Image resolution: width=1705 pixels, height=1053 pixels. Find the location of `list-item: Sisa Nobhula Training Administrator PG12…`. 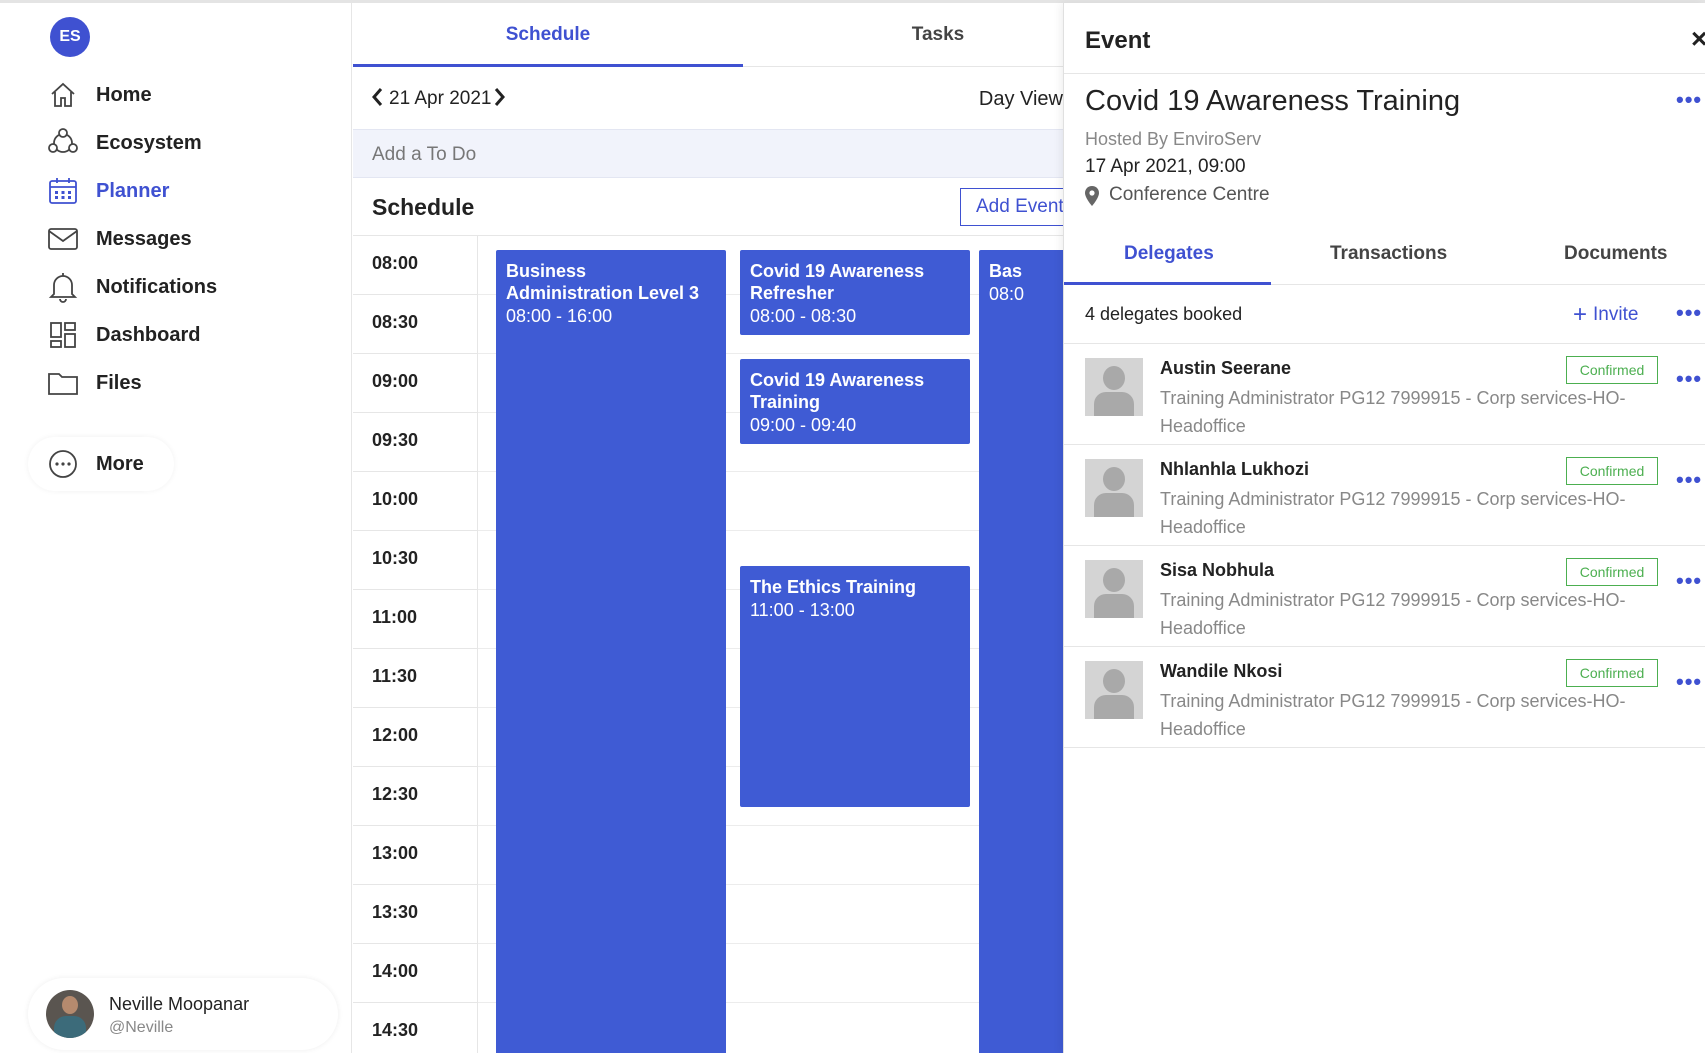

list-item: Sisa Nobhula Training Administrator PG12… is located at coordinates (1384, 596).